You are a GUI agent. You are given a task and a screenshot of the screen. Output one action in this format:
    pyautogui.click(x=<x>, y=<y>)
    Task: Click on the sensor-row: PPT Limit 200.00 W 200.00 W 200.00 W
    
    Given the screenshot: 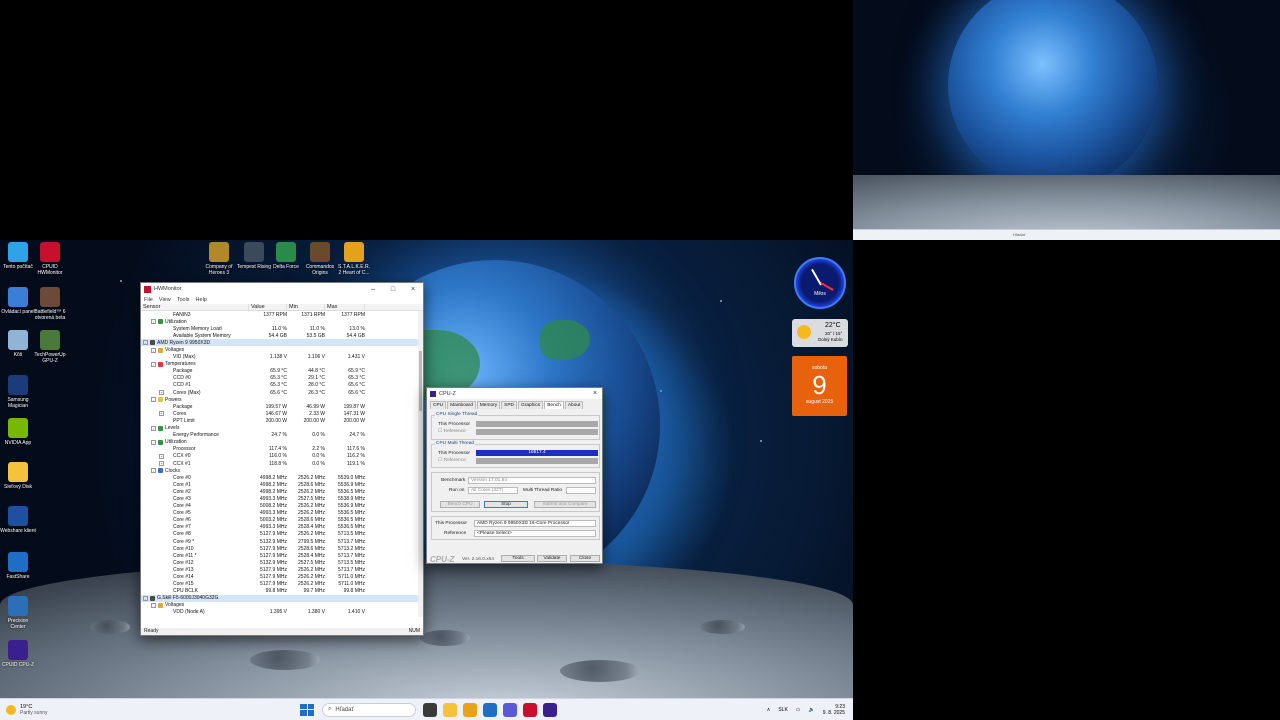 What is the action you would take?
    pyautogui.click(x=282, y=420)
    